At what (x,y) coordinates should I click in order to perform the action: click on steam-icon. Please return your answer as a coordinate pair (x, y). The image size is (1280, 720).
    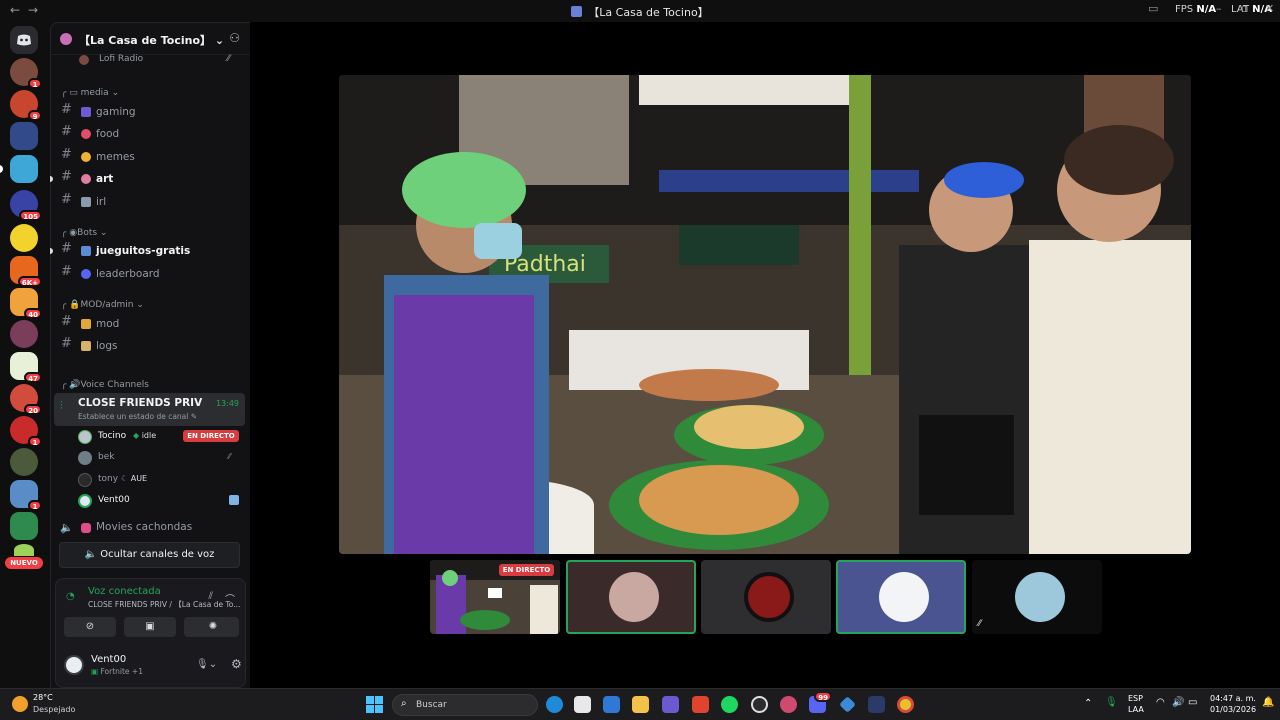
    Looking at the image, I should click on (759, 704).